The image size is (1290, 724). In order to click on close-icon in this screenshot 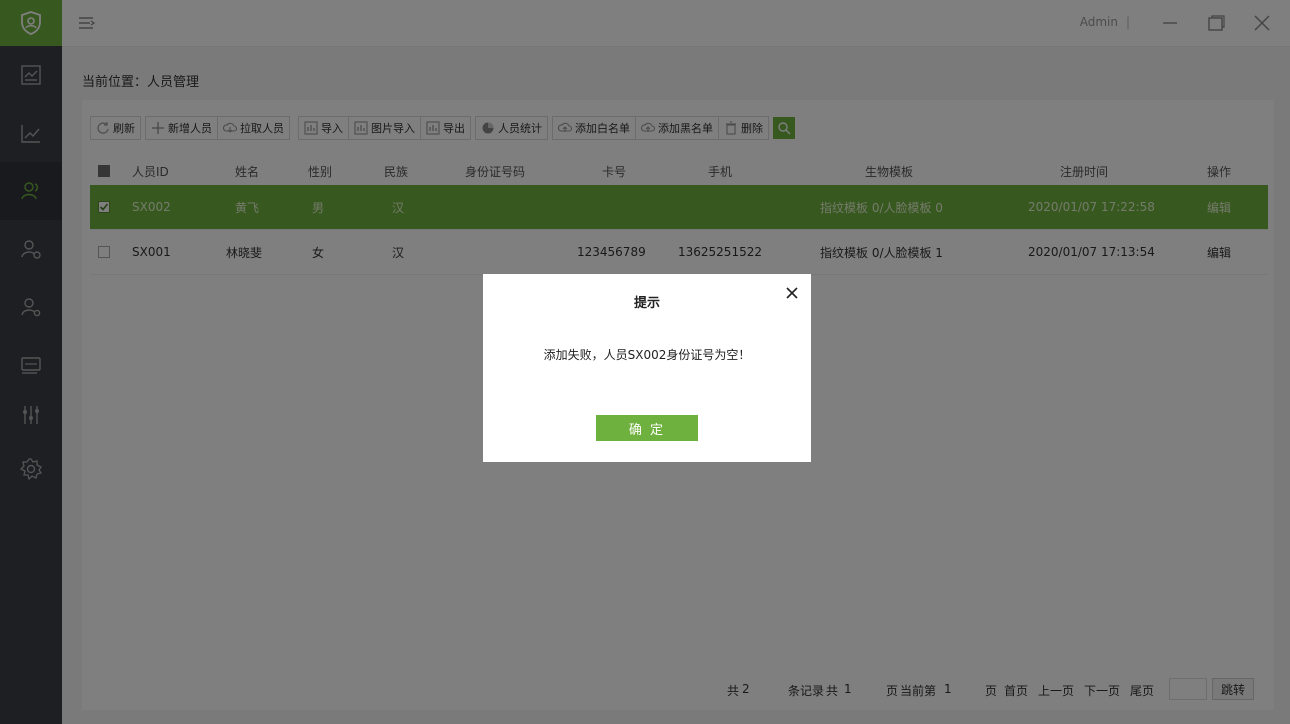, I will do `click(792, 293)`.